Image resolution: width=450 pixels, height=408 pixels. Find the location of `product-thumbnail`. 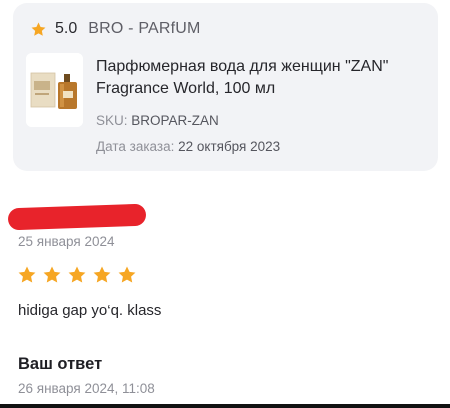

product-thumbnail is located at coordinates (54, 90).